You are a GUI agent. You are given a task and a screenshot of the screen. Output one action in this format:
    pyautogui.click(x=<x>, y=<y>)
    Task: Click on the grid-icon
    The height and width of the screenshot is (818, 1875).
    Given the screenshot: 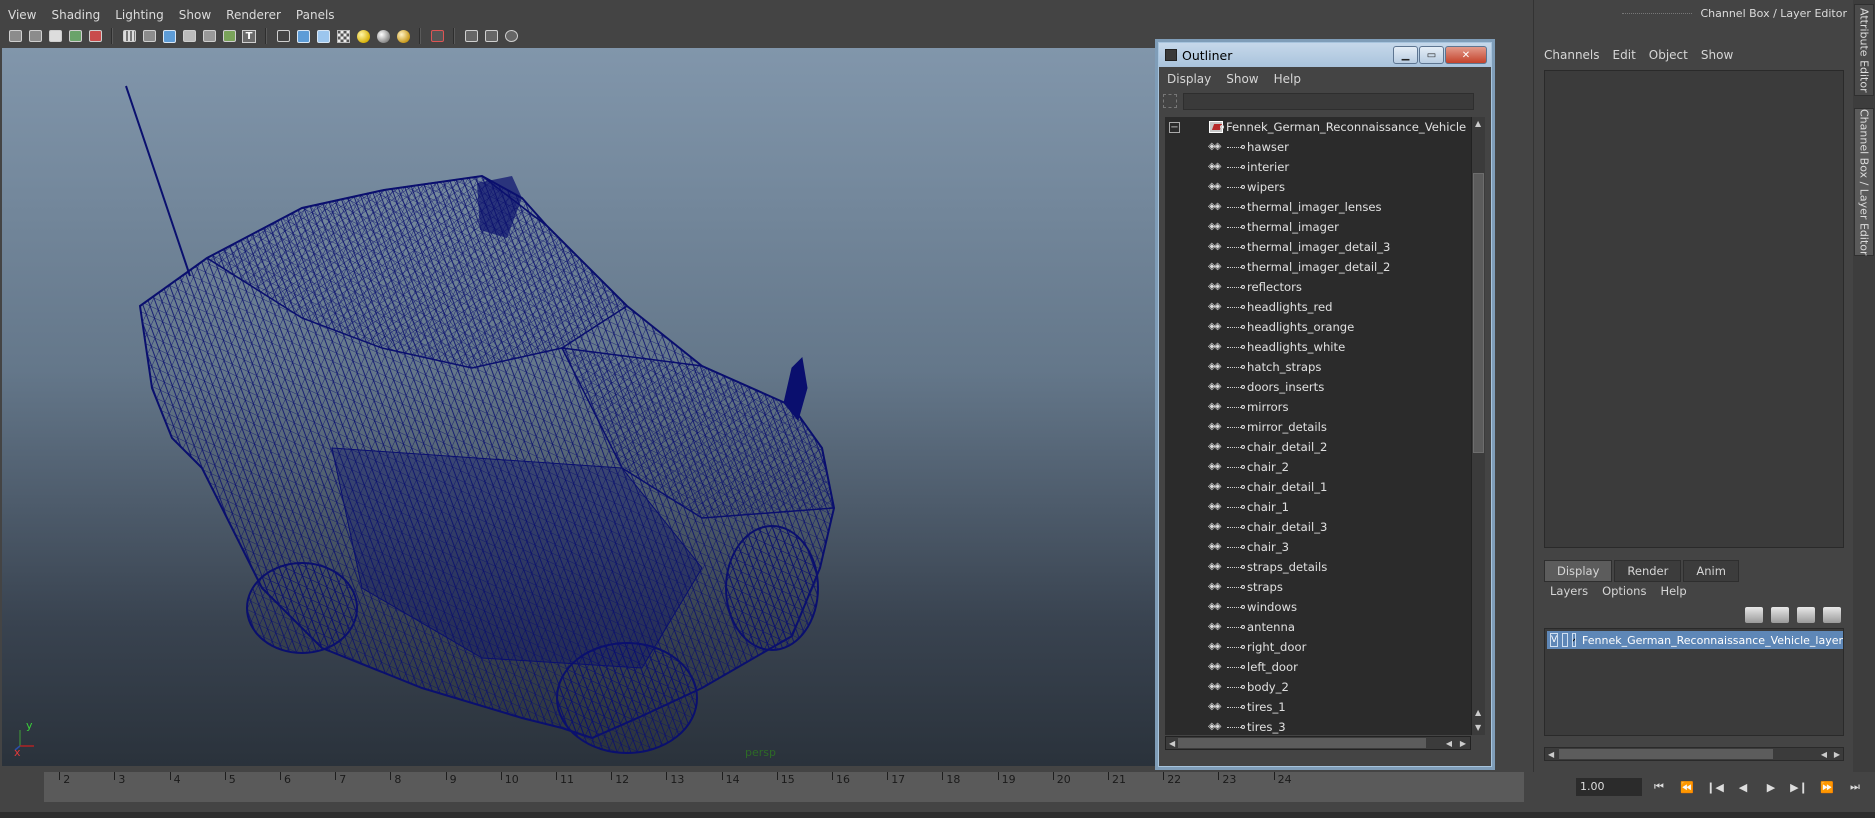 What is the action you would take?
    pyautogui.click(x=129, y=36)
    